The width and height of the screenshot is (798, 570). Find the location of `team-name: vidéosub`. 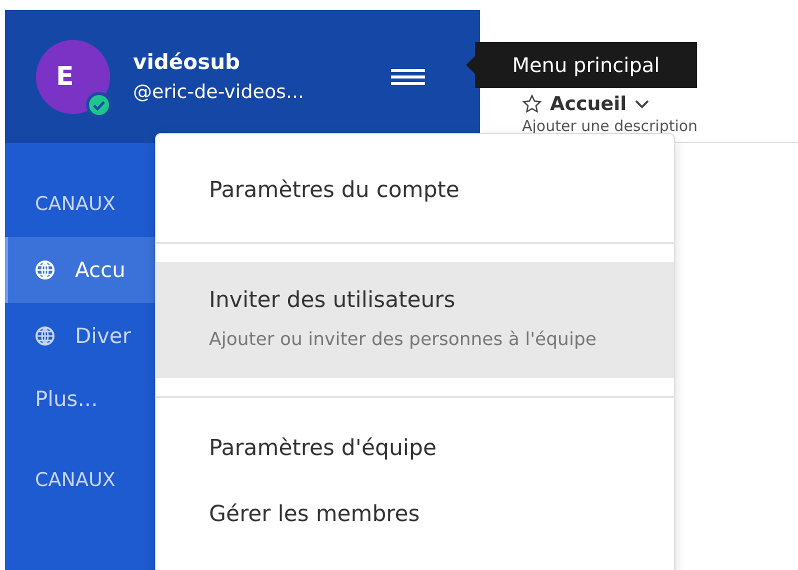

team-name: vidéosub is located at coordinates (187, 62).